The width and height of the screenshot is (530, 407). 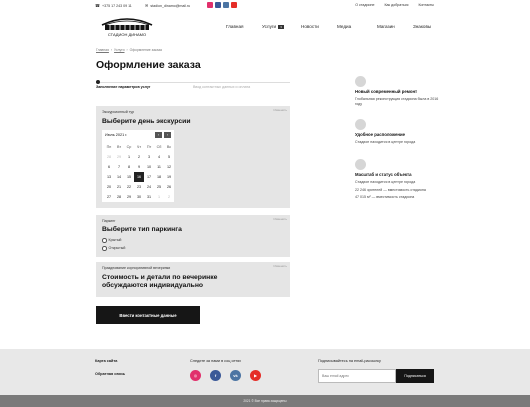 I want to click on calendar-day: 13, so click(x=109, y=177).